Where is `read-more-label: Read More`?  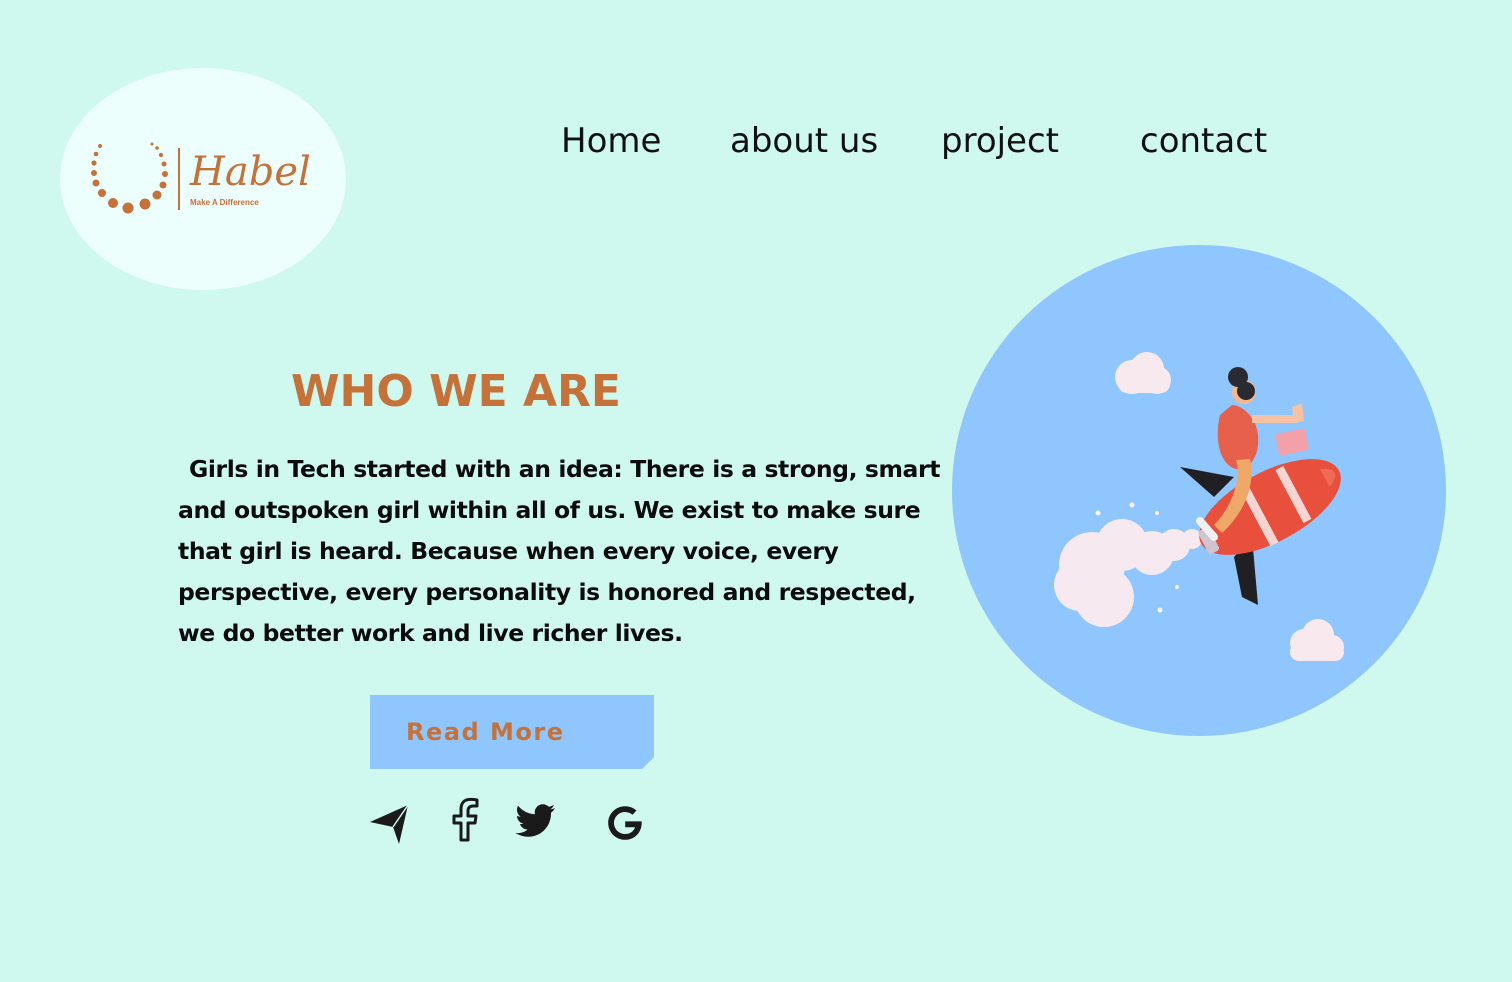 read-more-label: Read More is located at coordinates (485, 732).